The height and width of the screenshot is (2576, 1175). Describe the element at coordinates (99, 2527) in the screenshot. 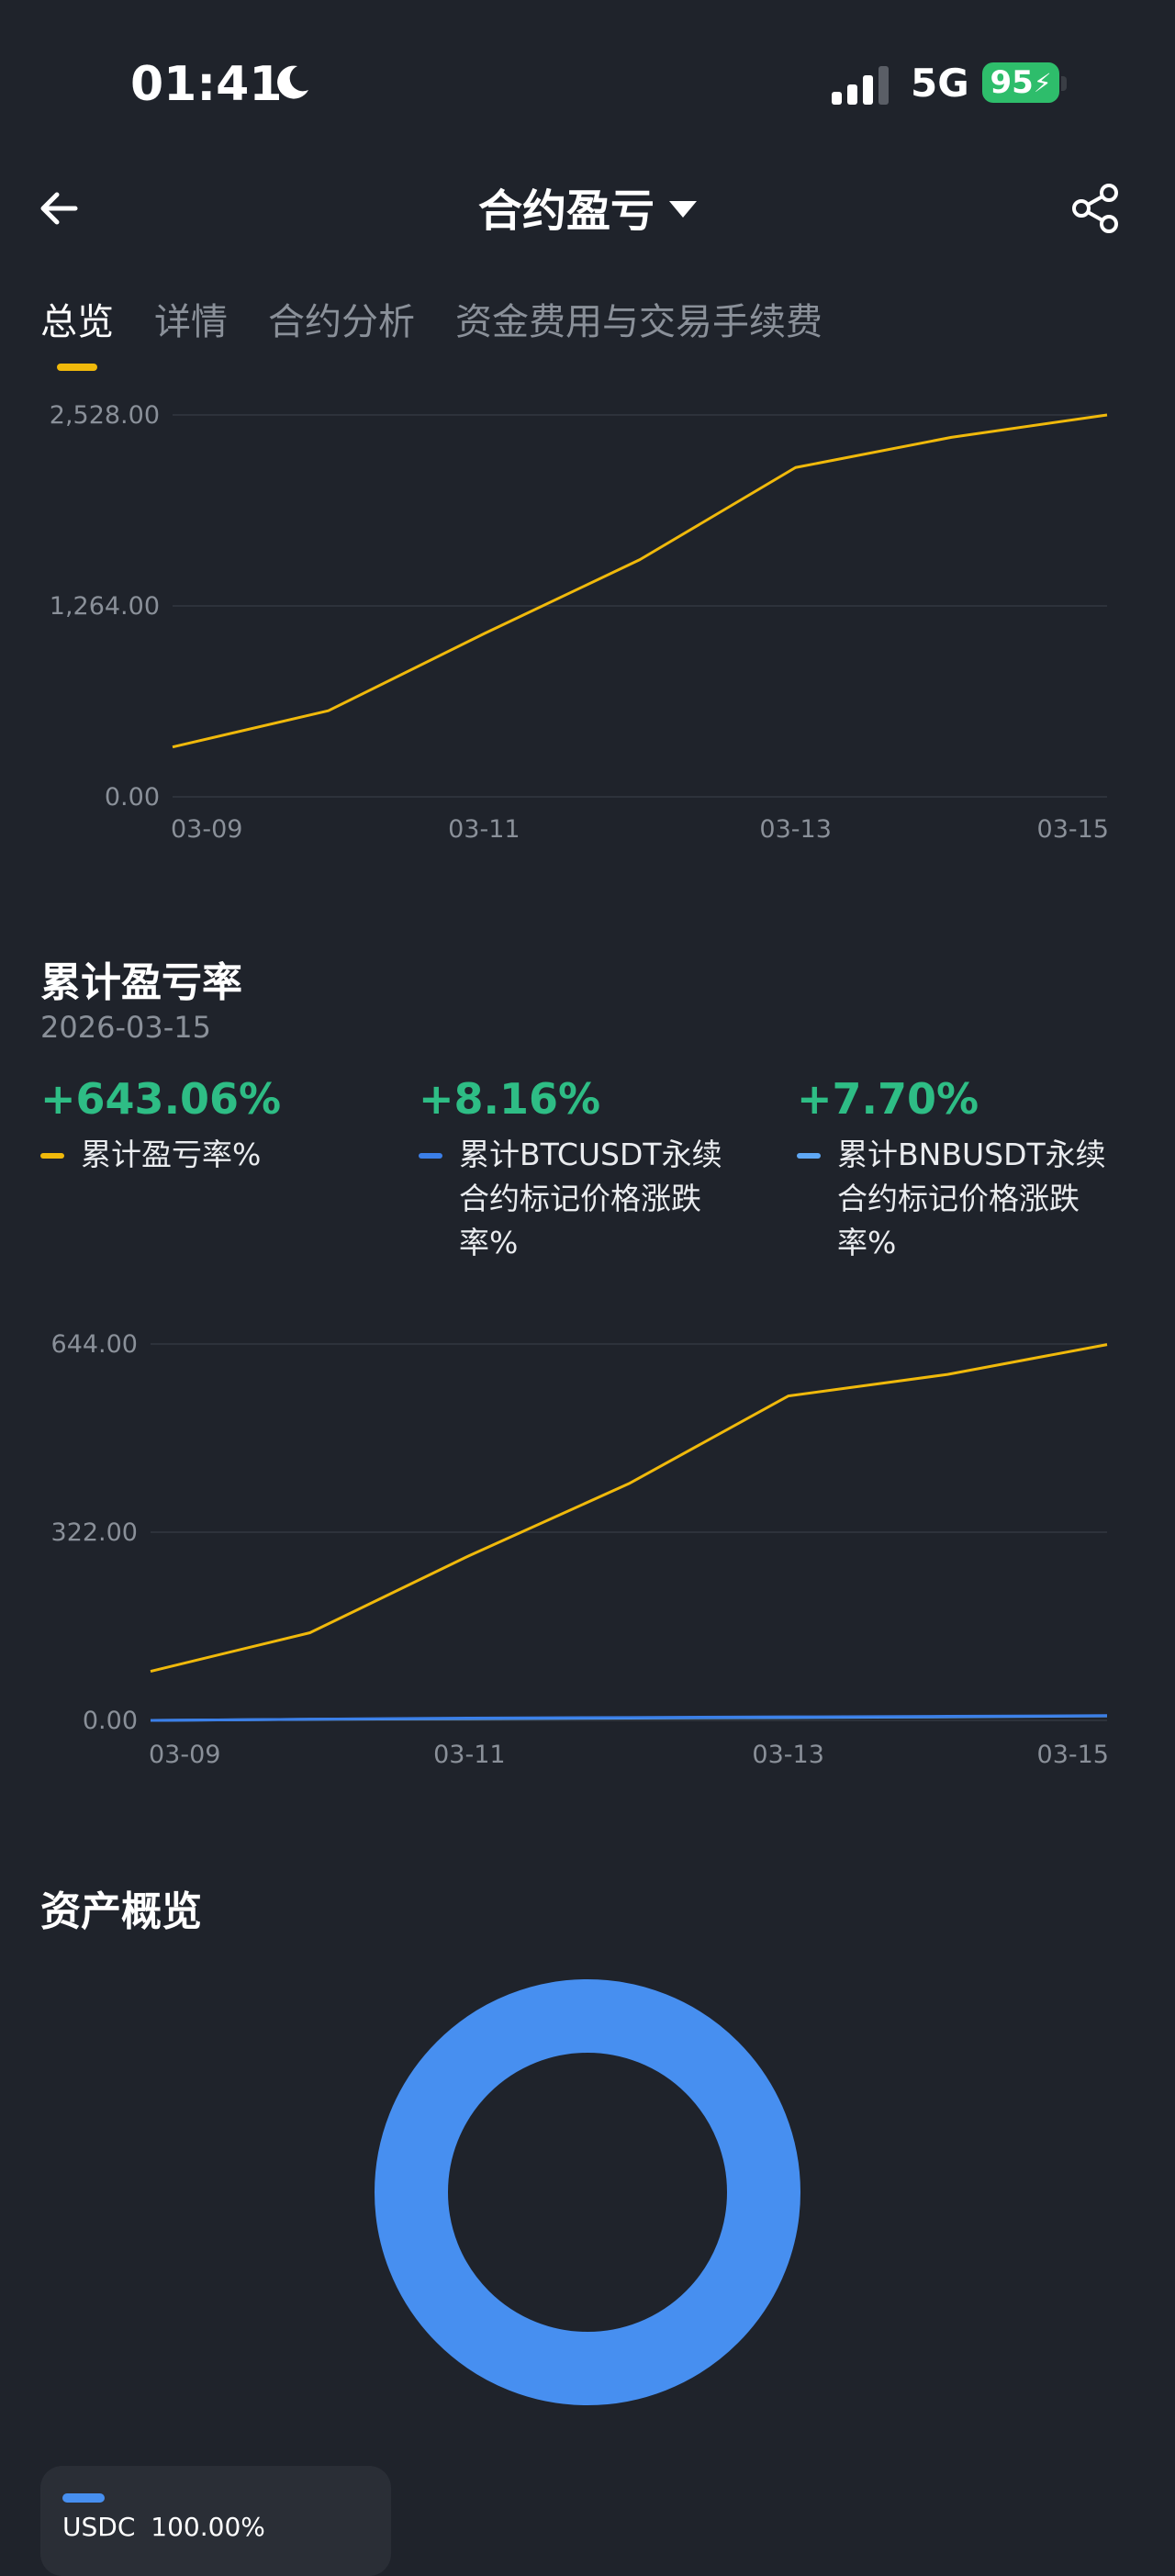

I see `asset-name: USDC` at that location.